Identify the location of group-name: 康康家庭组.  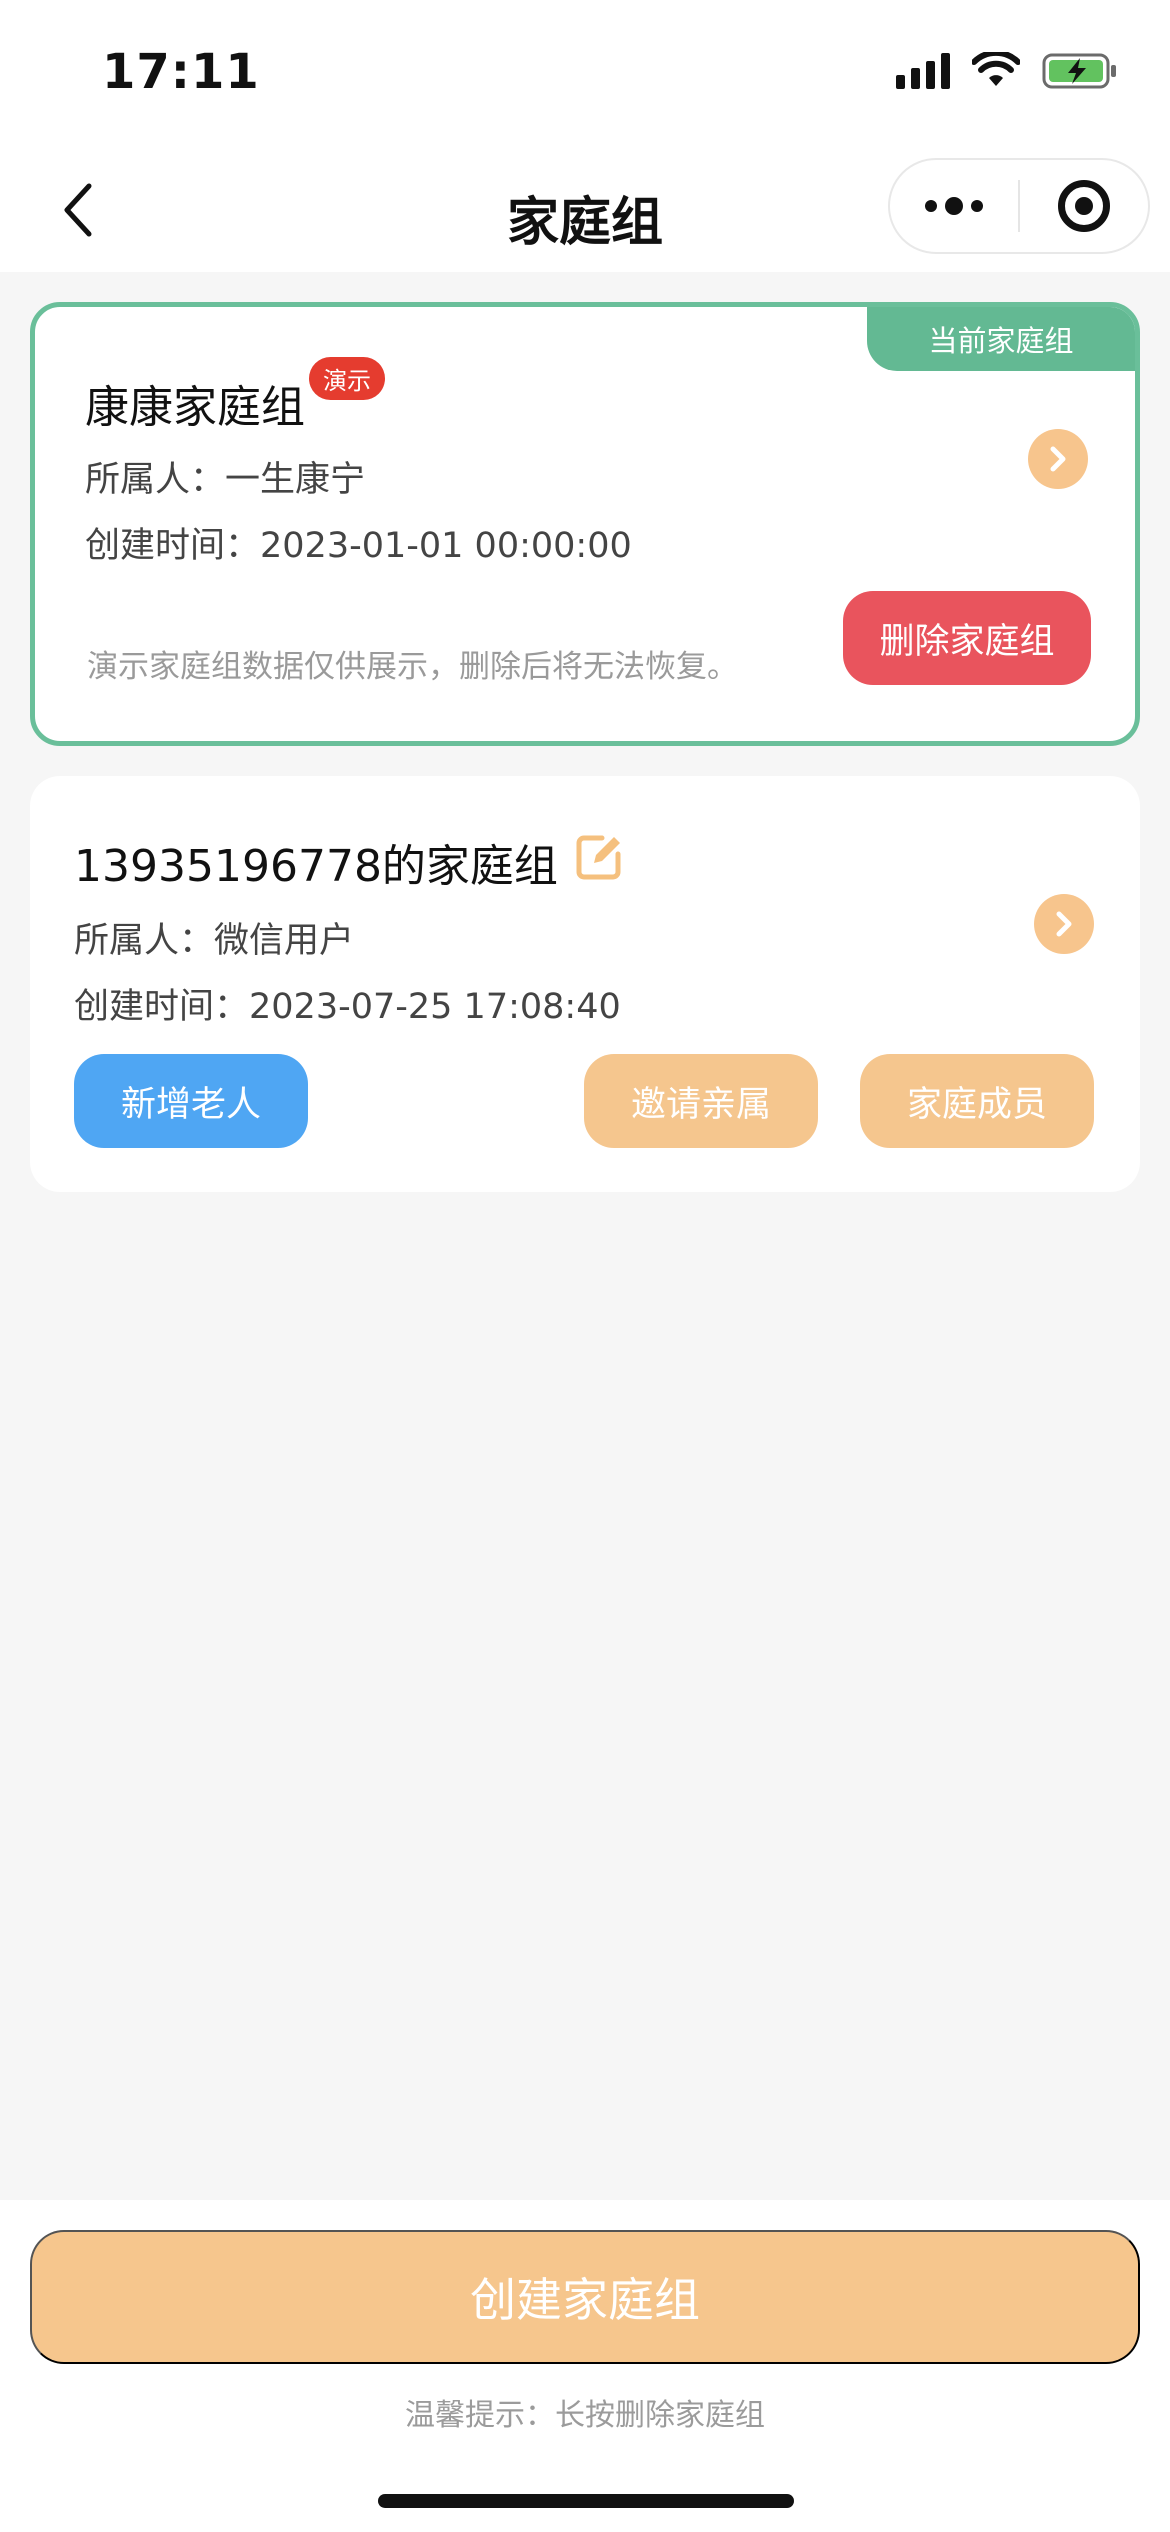
(195, 407).